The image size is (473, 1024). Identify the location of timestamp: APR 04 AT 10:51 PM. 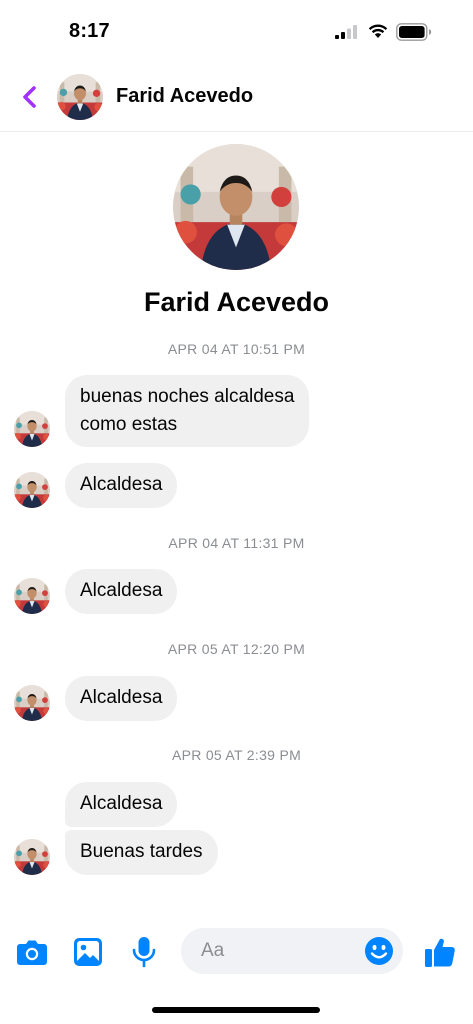
(236, 349).